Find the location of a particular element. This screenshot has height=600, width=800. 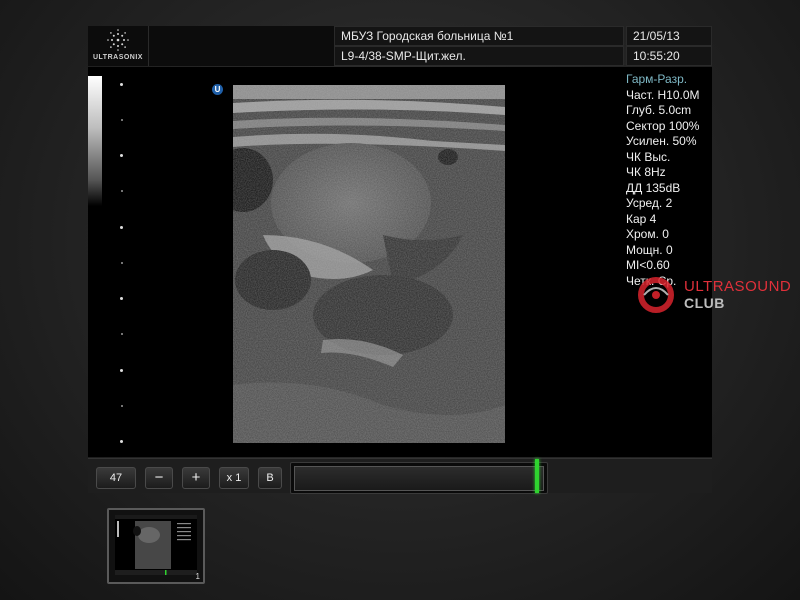

header-spacer is located at coordinates (241, 46).